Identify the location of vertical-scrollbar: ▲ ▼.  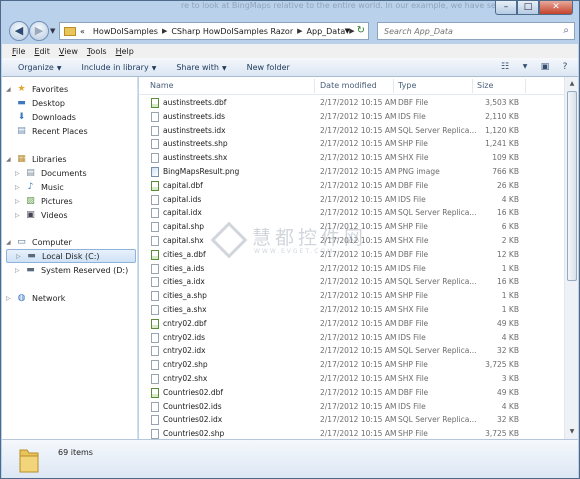
(571, 258).